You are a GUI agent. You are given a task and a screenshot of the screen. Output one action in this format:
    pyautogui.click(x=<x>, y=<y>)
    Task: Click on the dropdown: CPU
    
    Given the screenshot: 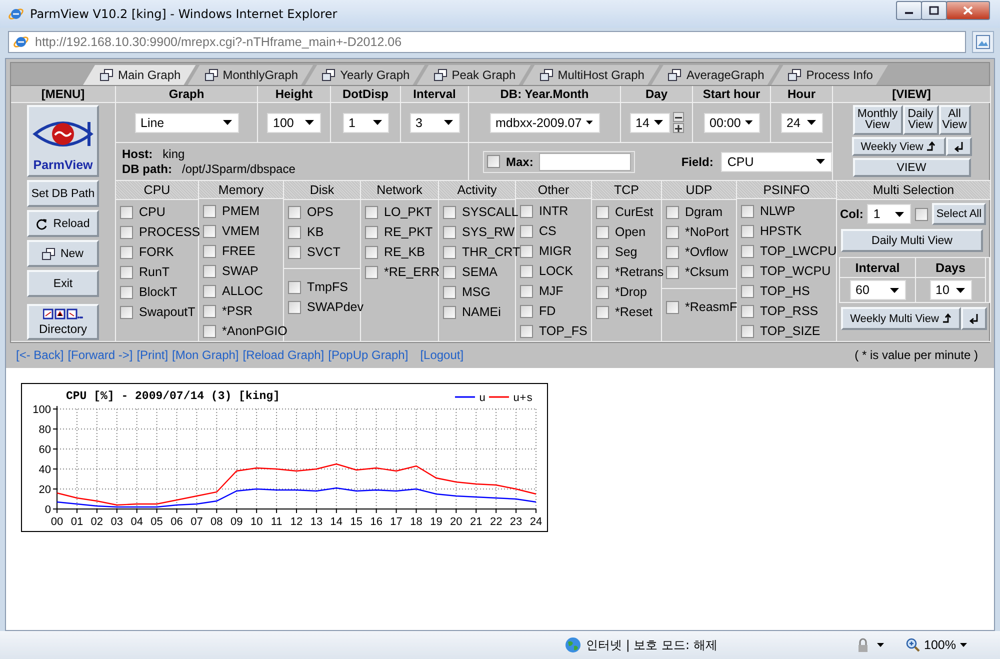 What is the action you would take?
    pyautogui.click(x=776, y=162)
    